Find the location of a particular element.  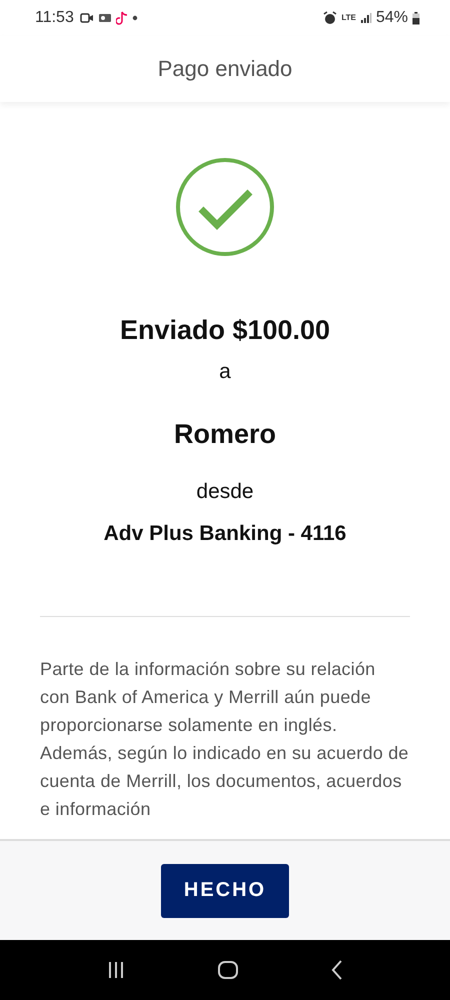

disclaimer-text: Parte de la información sobre su relación con Bank of America y Merrill aún puede proporcionarse solamente en inglés. Además, según lo indicado en su acuerdo de cuenta de Merrill, los documentos, acuerdos e información is located at coordinates (225, 739).